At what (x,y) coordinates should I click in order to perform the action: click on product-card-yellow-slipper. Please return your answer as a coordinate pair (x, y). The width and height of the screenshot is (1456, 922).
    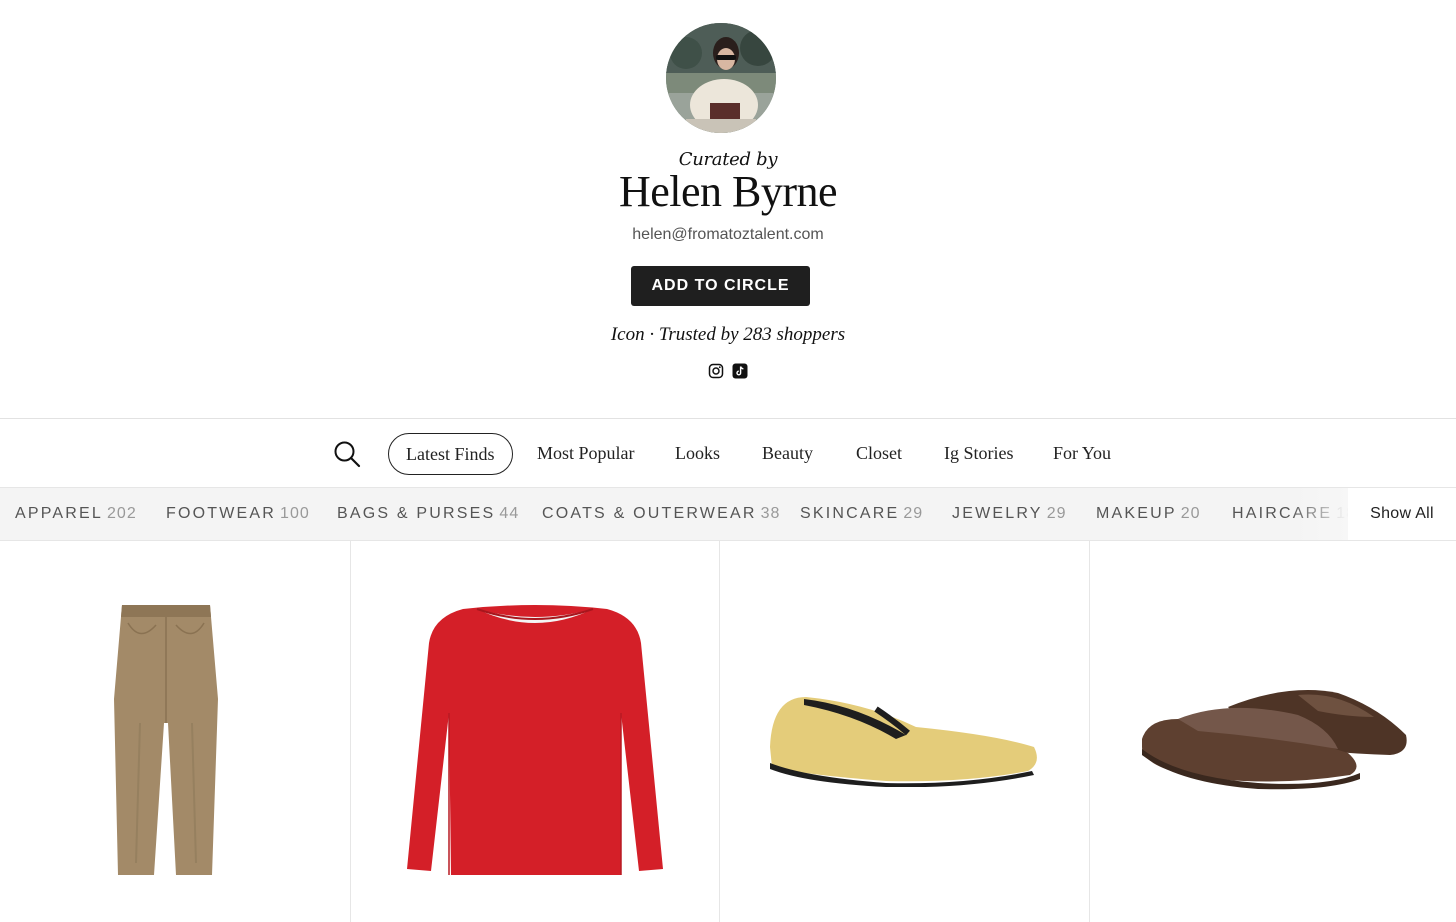
    Looking at the image, I should click on (904, 731).